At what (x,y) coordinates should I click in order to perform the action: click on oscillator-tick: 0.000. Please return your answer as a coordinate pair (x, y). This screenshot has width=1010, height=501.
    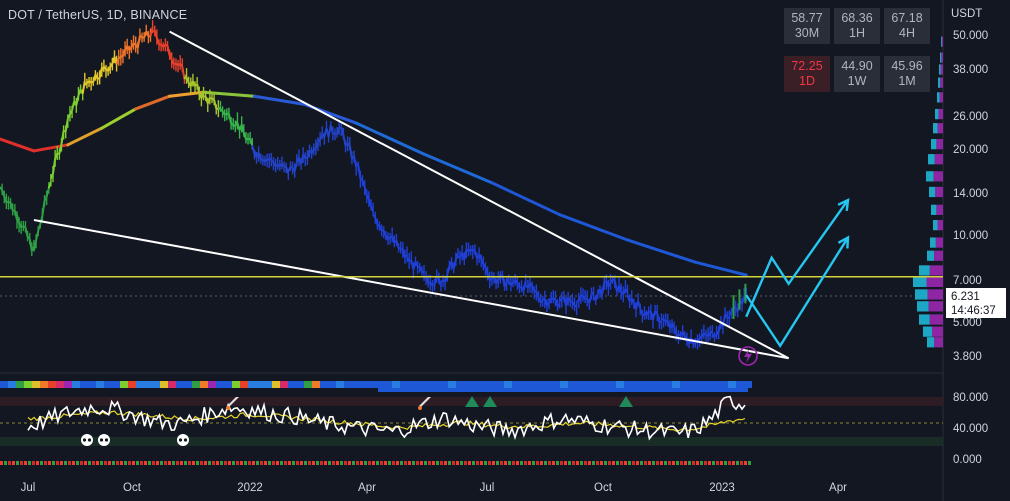
    Looking at the image, I should click on (967, 460).